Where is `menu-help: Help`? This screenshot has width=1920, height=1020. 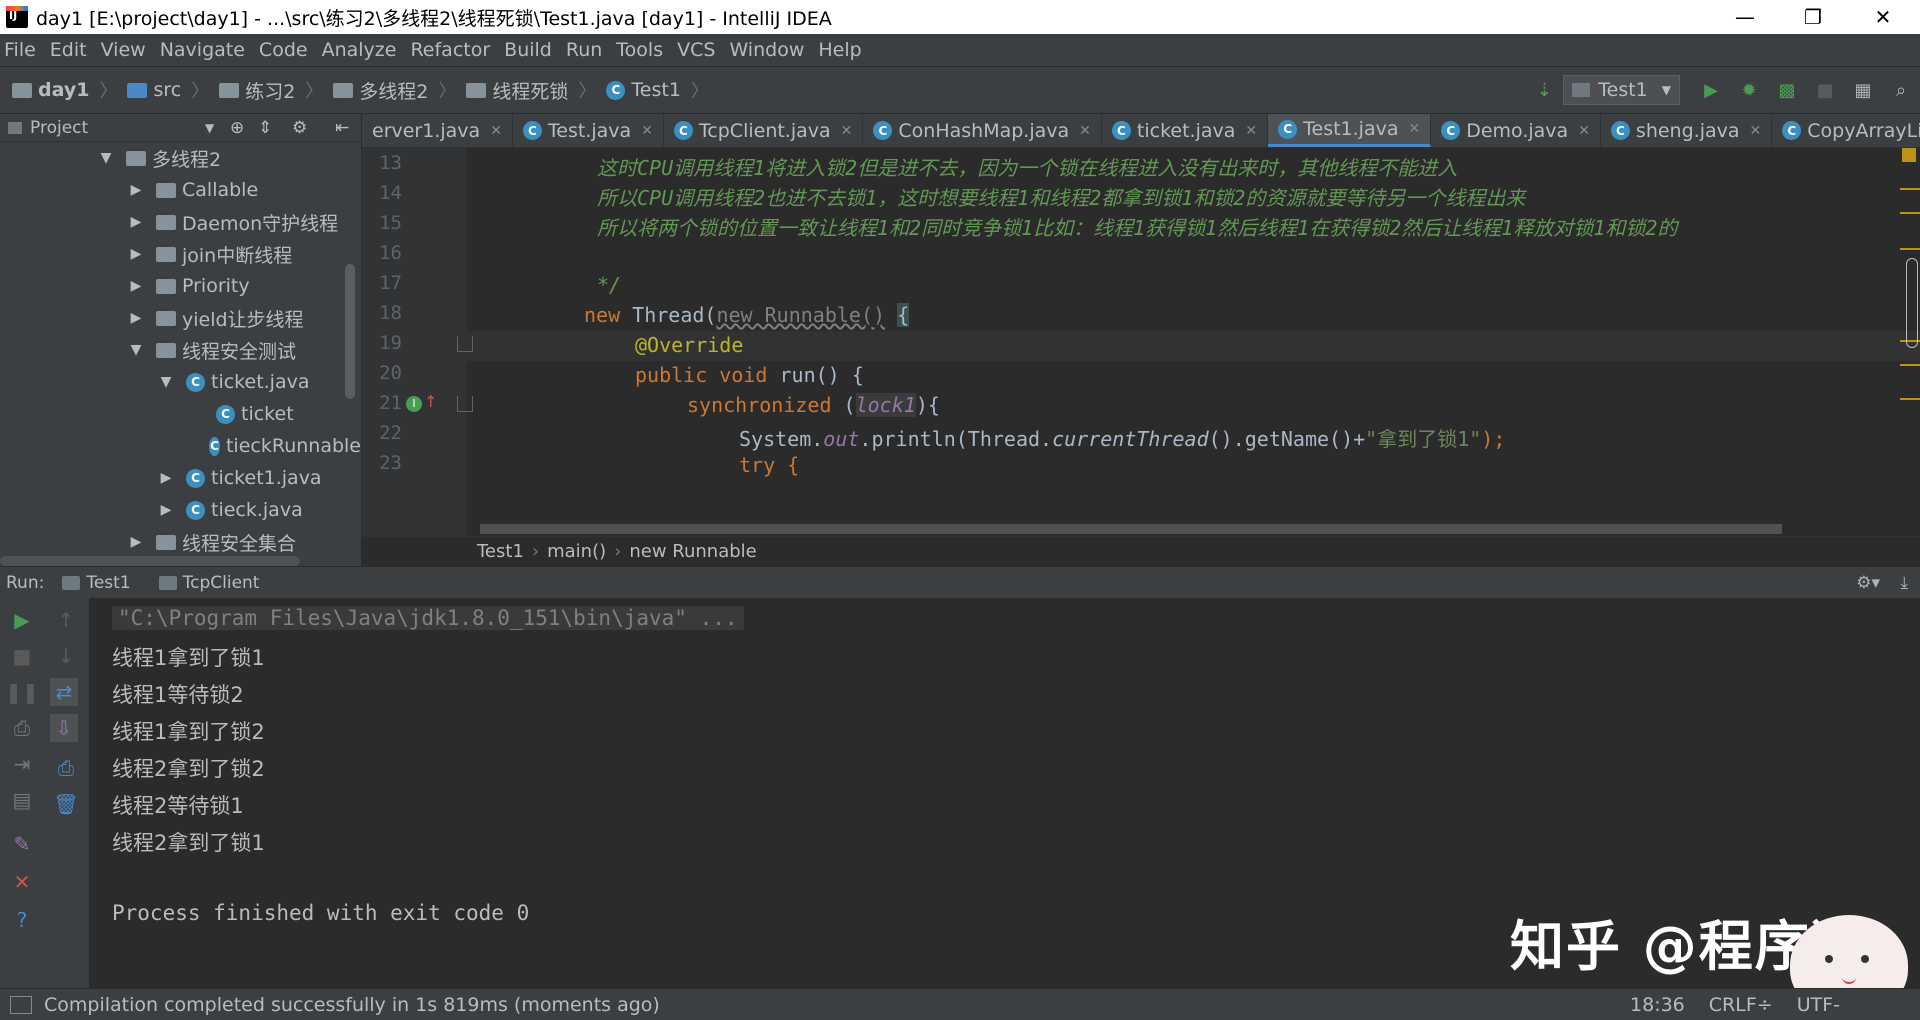 menu-help: Help is located at coordinates (839, 50).